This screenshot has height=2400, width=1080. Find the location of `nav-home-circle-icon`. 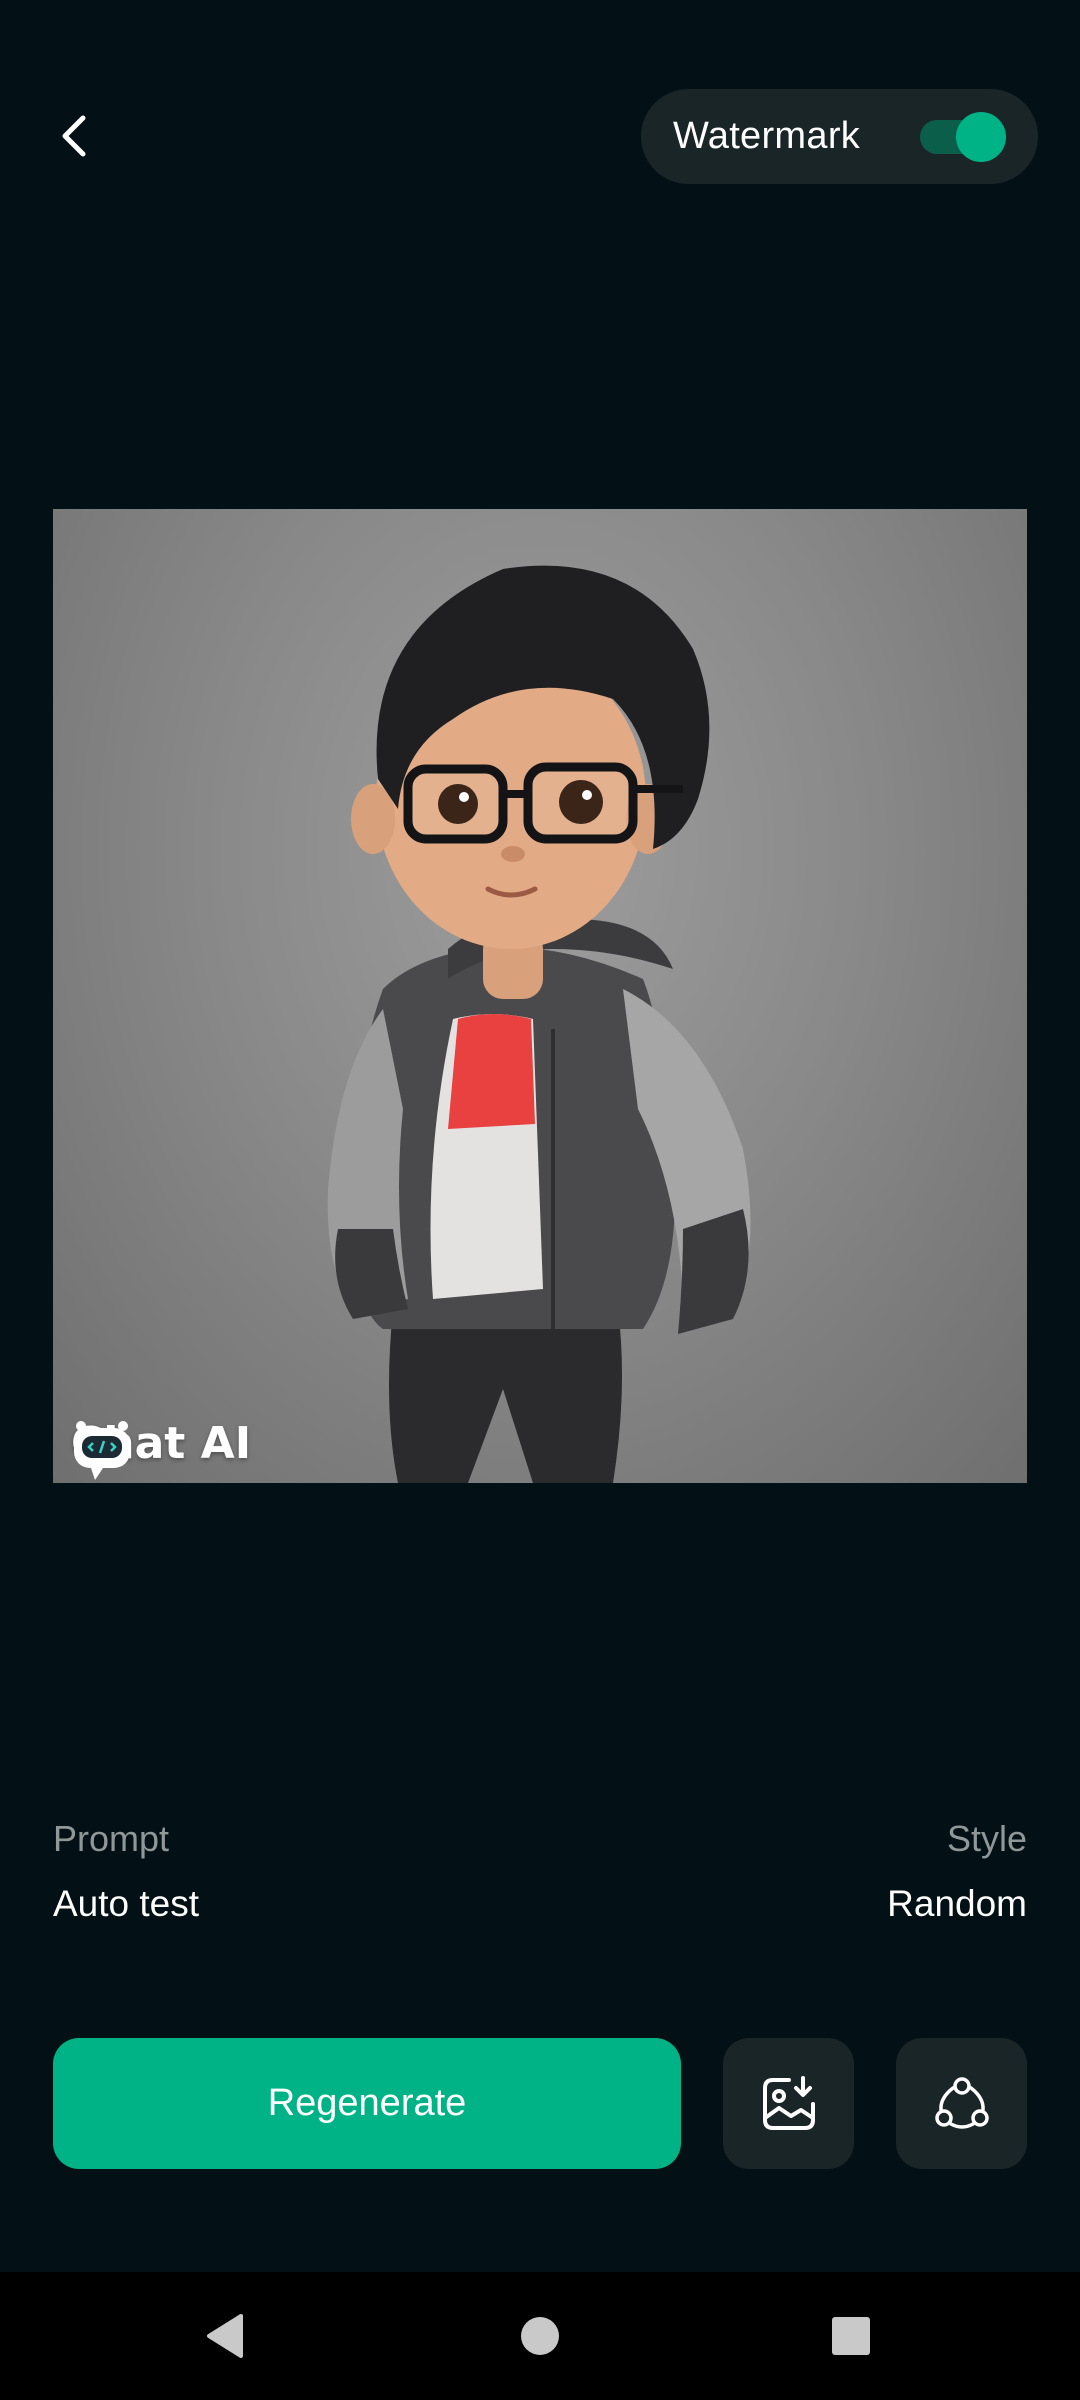

nav-home-circle-icon is located at coordinates (540, 2336).